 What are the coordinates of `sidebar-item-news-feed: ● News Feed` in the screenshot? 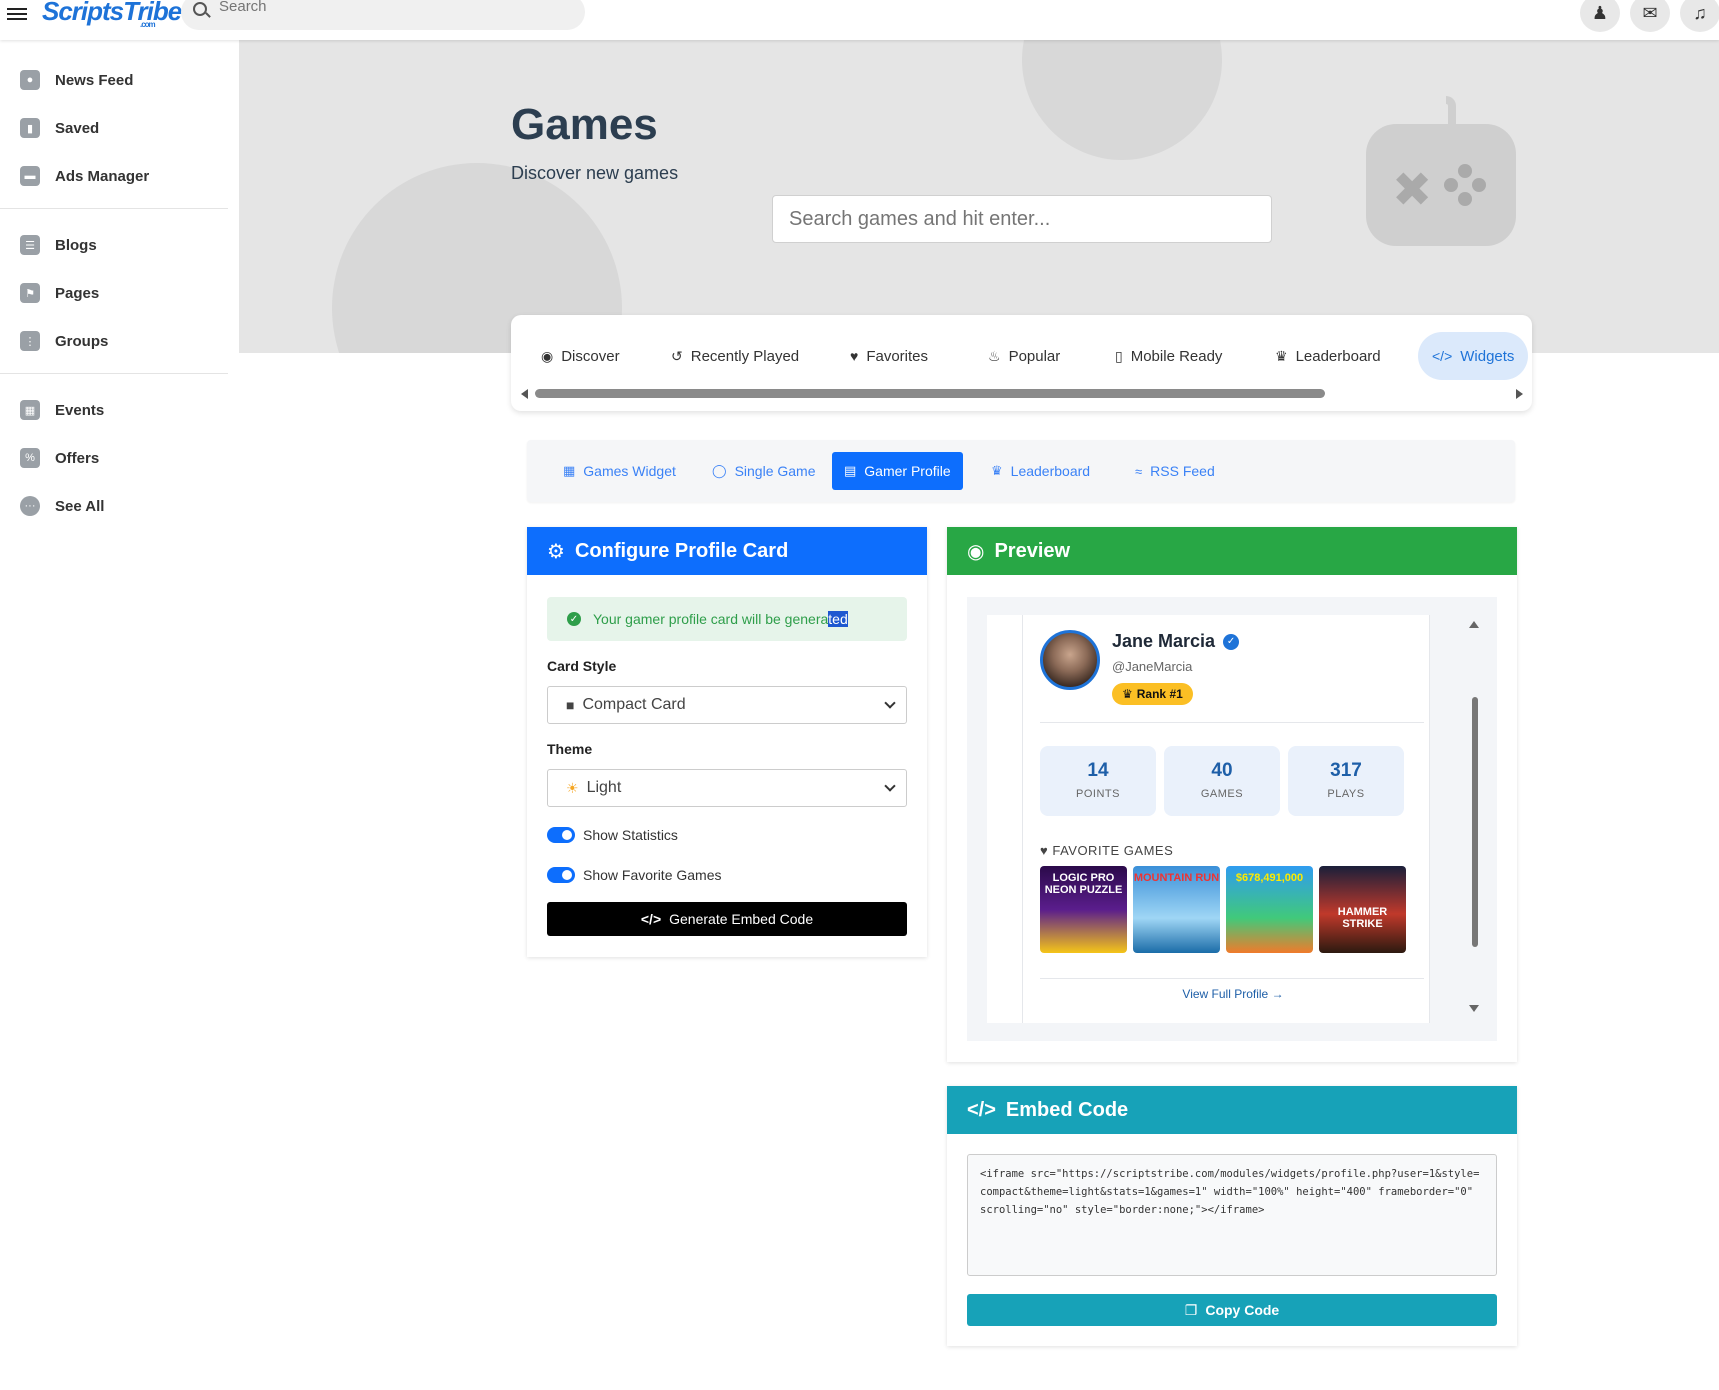 It's located at (119, 80).